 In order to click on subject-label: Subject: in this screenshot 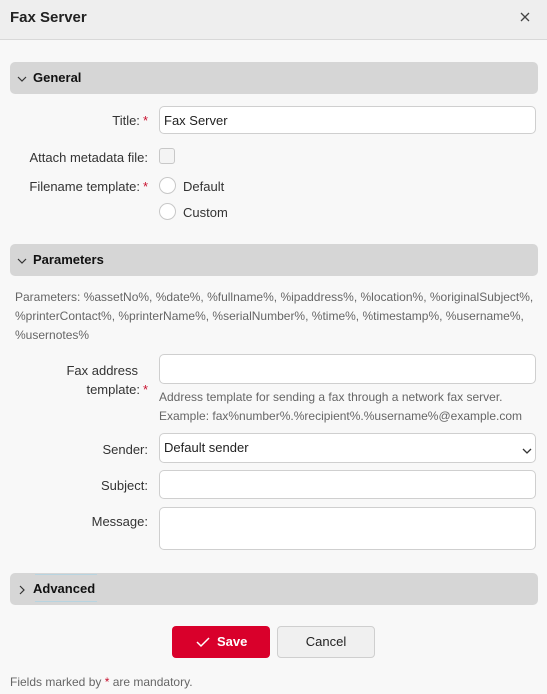, I will do `click(124, 485)`.